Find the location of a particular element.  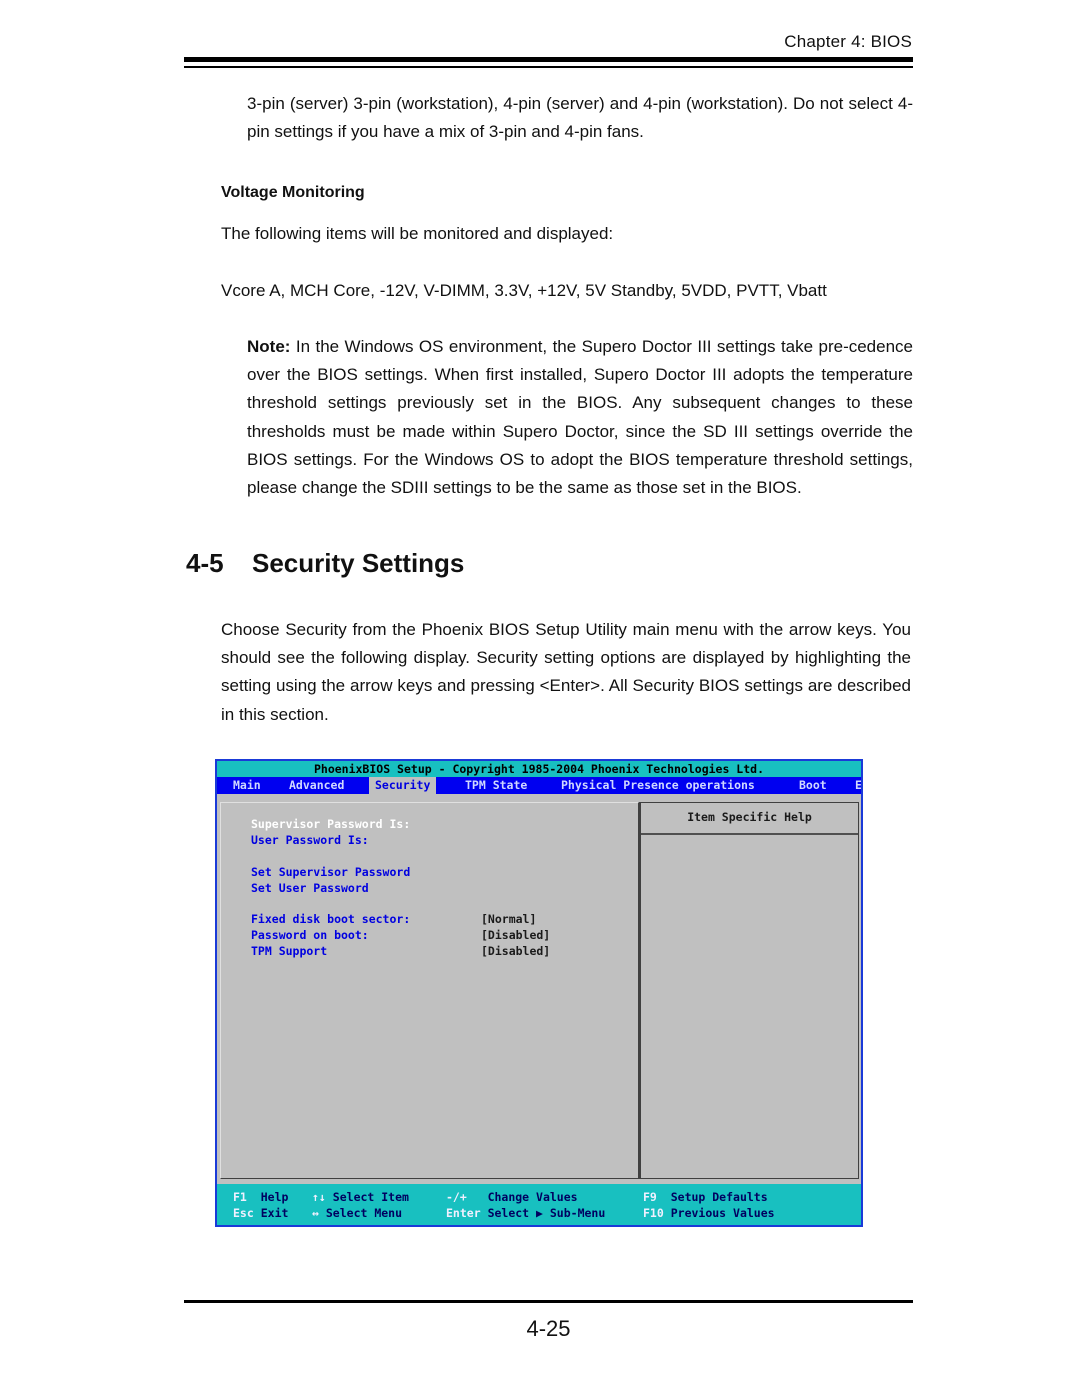

bios-menu-boot: Boot is located at coordinates (813, 785).